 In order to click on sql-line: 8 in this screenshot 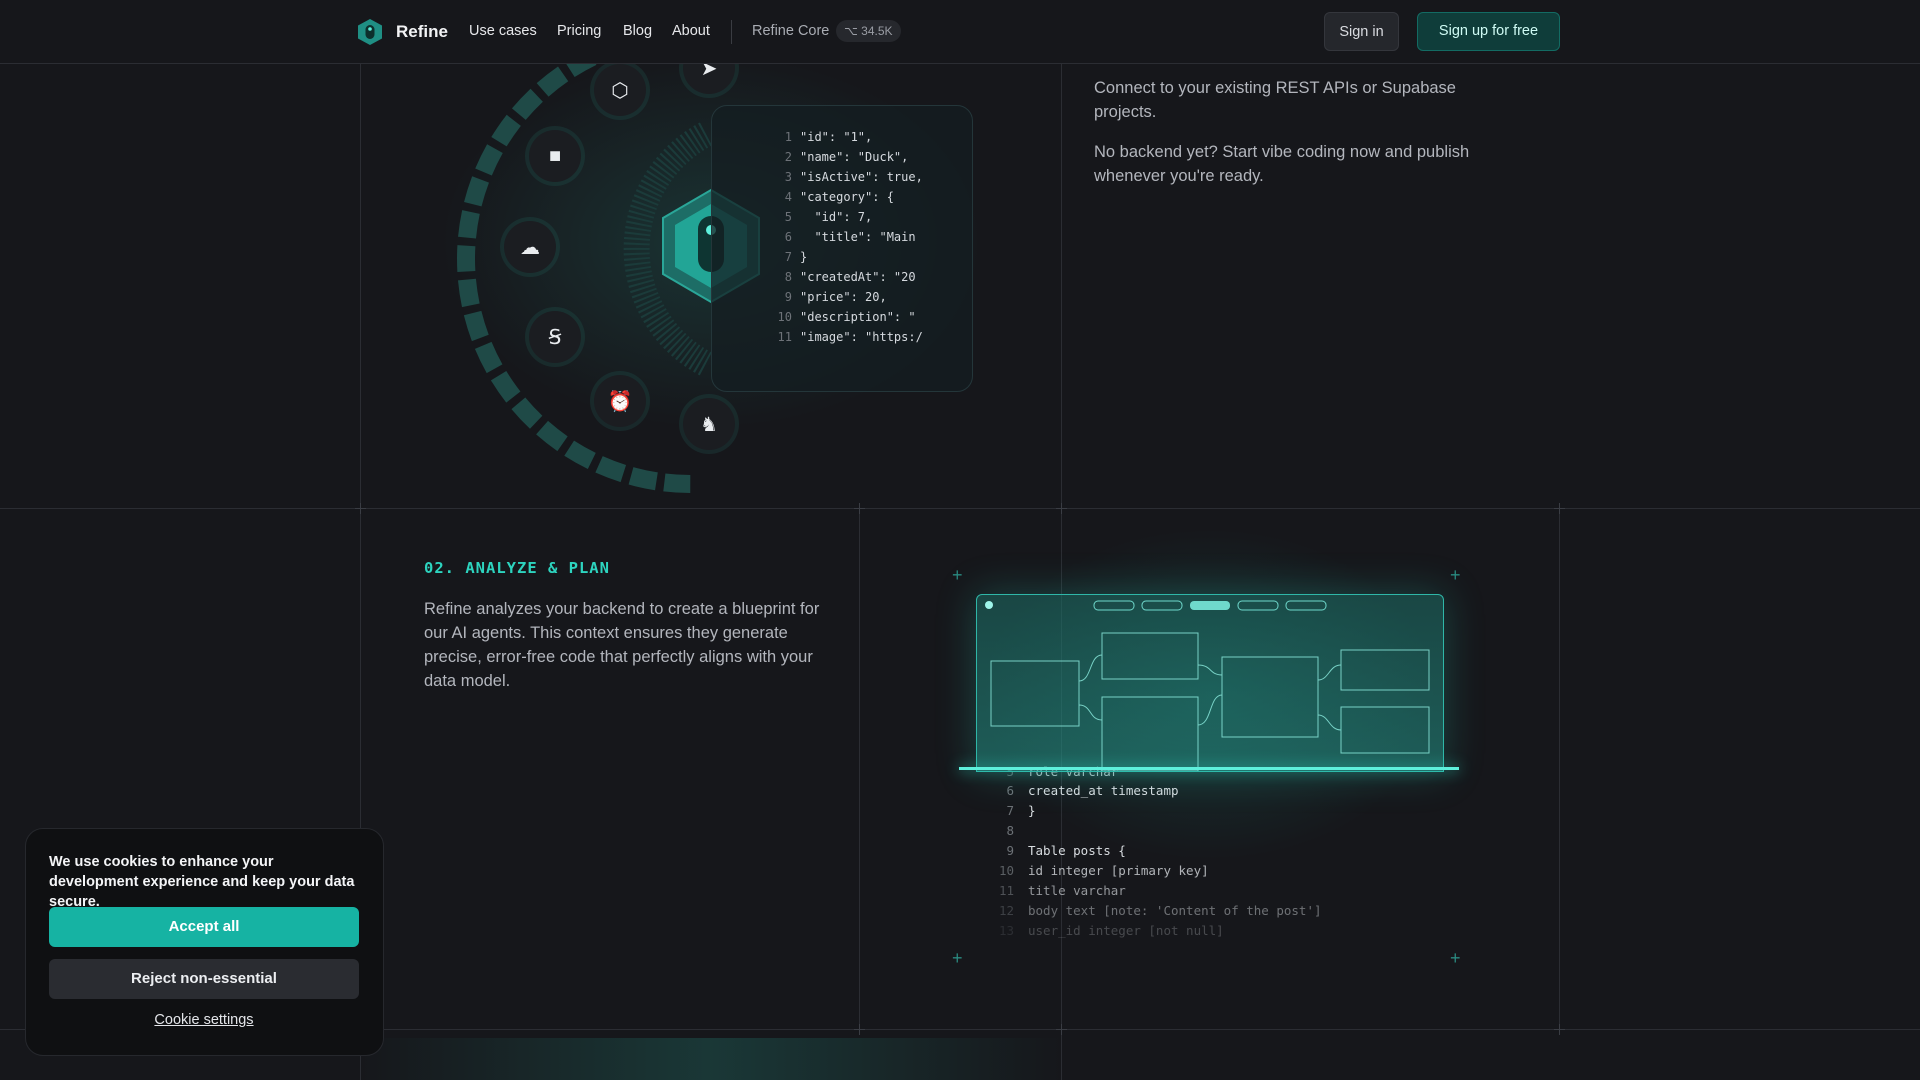, I will do `click(1010, 830)`.